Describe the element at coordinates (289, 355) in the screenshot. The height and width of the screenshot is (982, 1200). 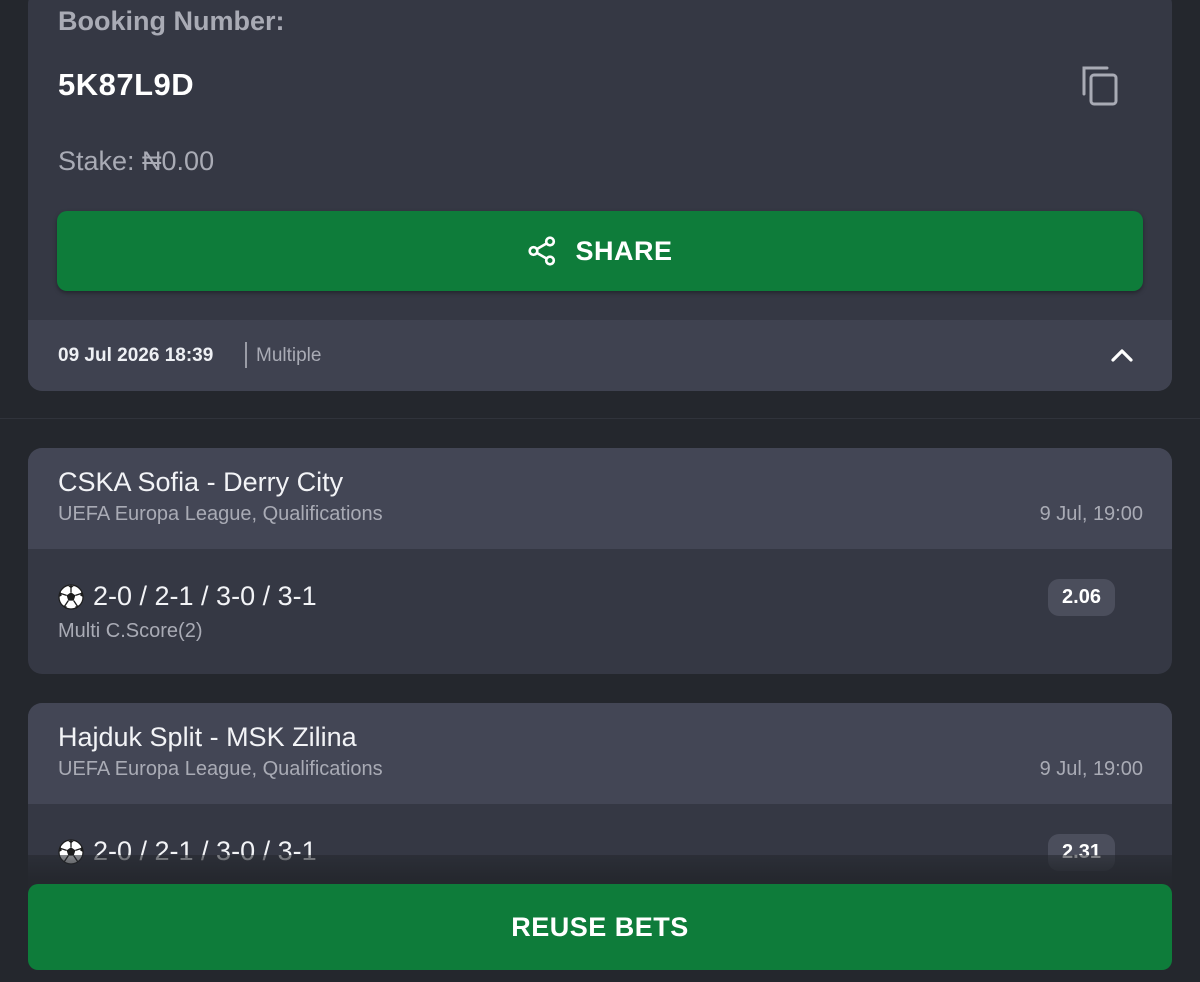
I see `bet-type: Multiple` at that location.